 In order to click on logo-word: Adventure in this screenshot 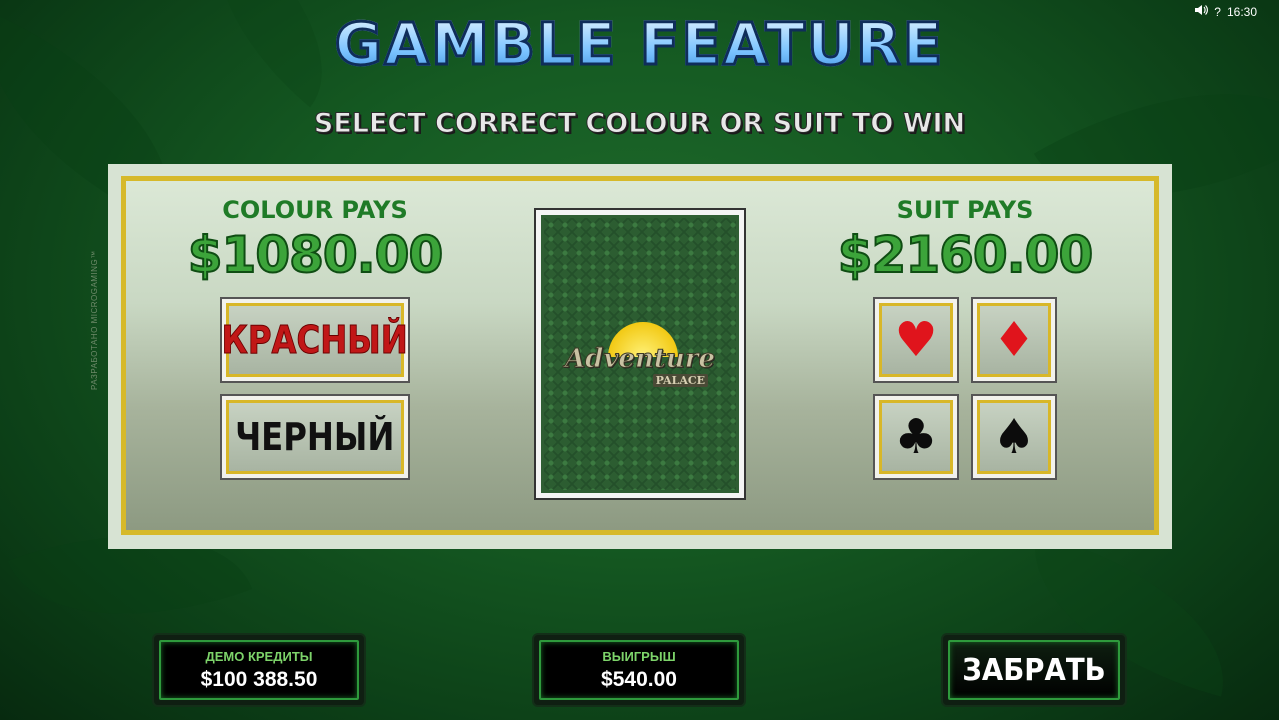, I will do `click(640, 359)`.